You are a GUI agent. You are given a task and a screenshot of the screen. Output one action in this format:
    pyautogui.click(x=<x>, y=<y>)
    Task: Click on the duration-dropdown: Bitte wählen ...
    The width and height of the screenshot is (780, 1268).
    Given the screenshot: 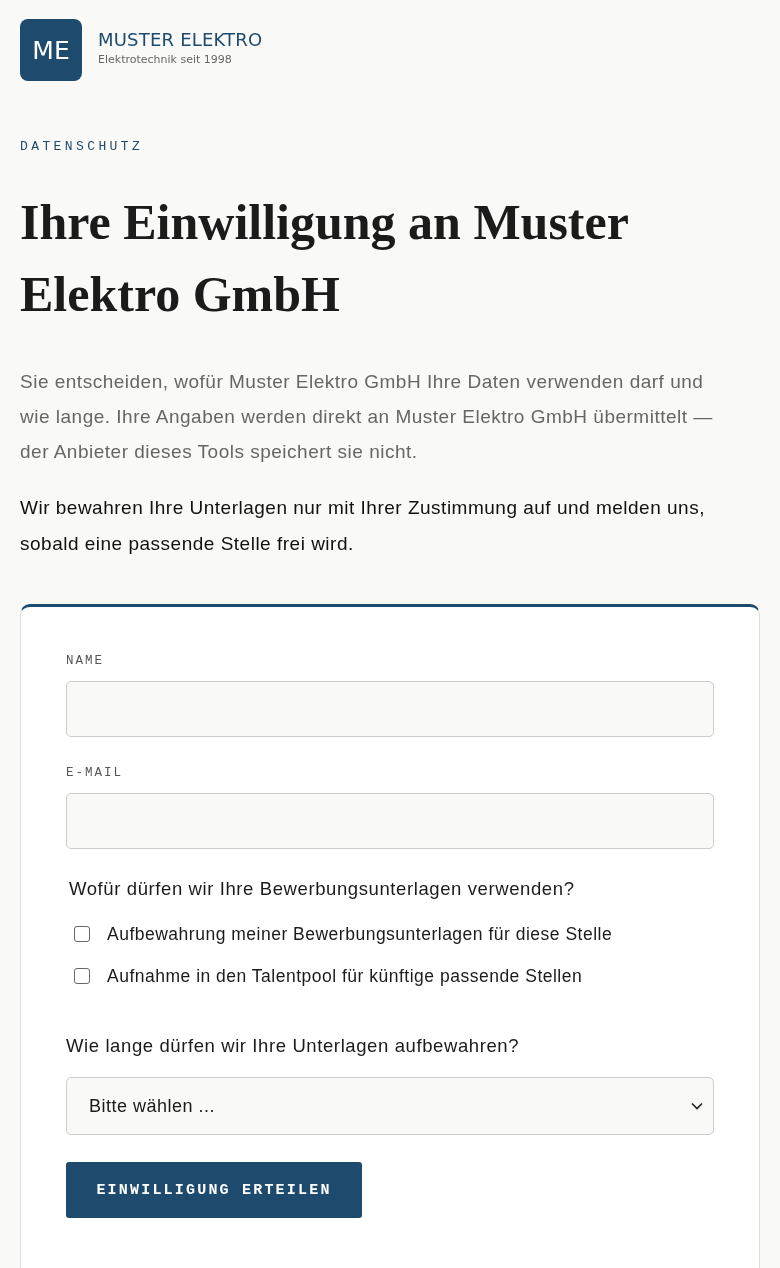 What is the action you would take?
    pyautogui.click(x=390, y=1106)
    